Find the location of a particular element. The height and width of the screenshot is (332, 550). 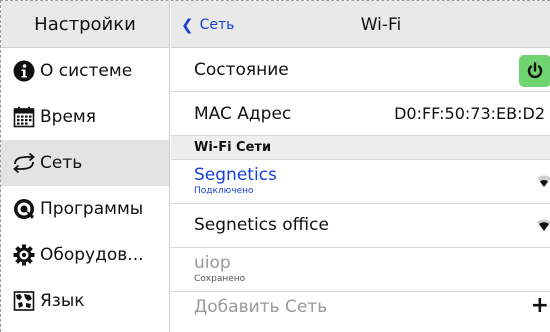

sidebar-item-label: Язык is located at coordinates (62, 301).